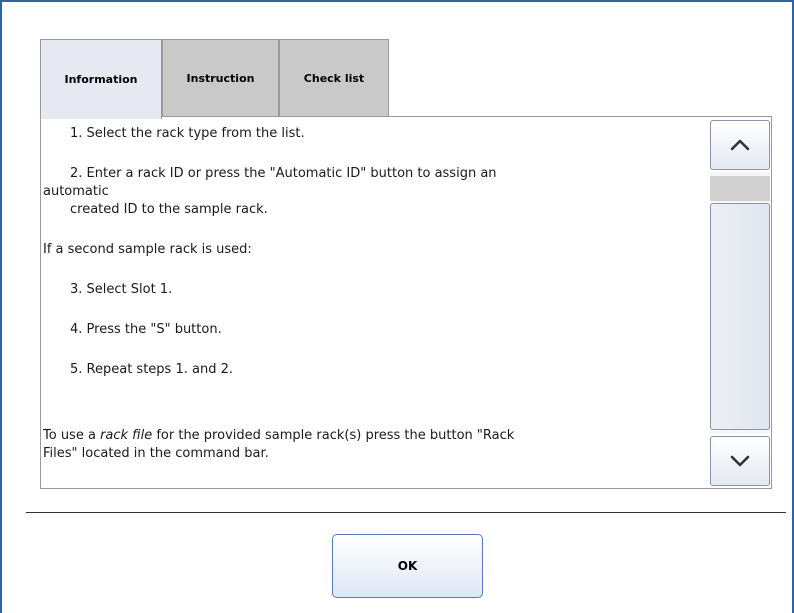 The height and width of the screenshot is (613, 794). What do you see at coordinates (156, 453) in the screenshot?
I see `rack-file-note-line-2: Files" located in the command bar.` at bounding box center [156, 453].